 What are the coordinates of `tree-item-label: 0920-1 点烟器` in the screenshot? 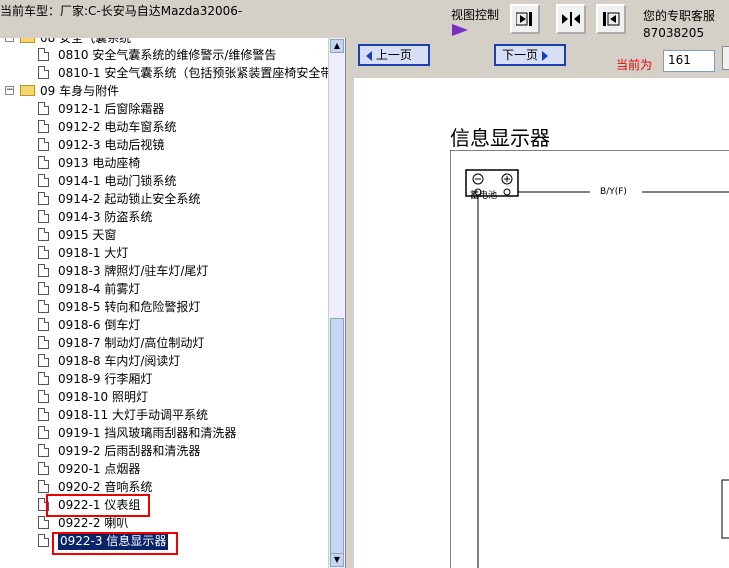 It's located at (99, 469).